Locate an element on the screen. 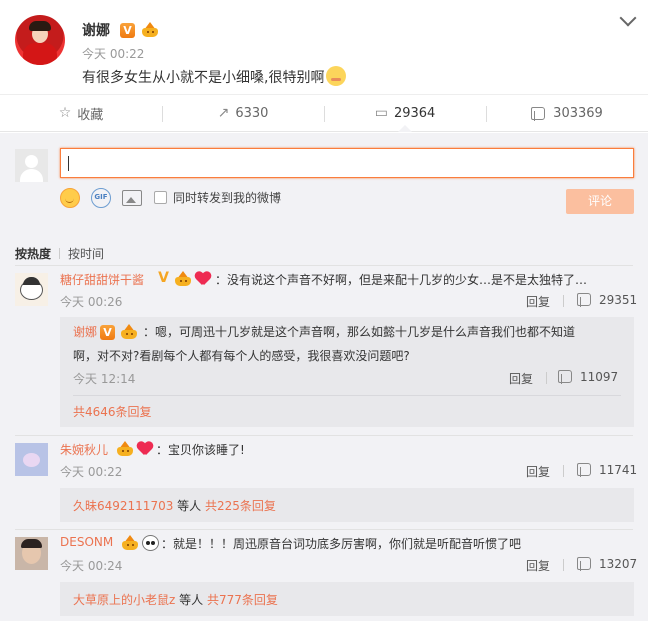 This screenshot has height=621, width=648. like-button: 11097 is located at coordinates (588, 377).